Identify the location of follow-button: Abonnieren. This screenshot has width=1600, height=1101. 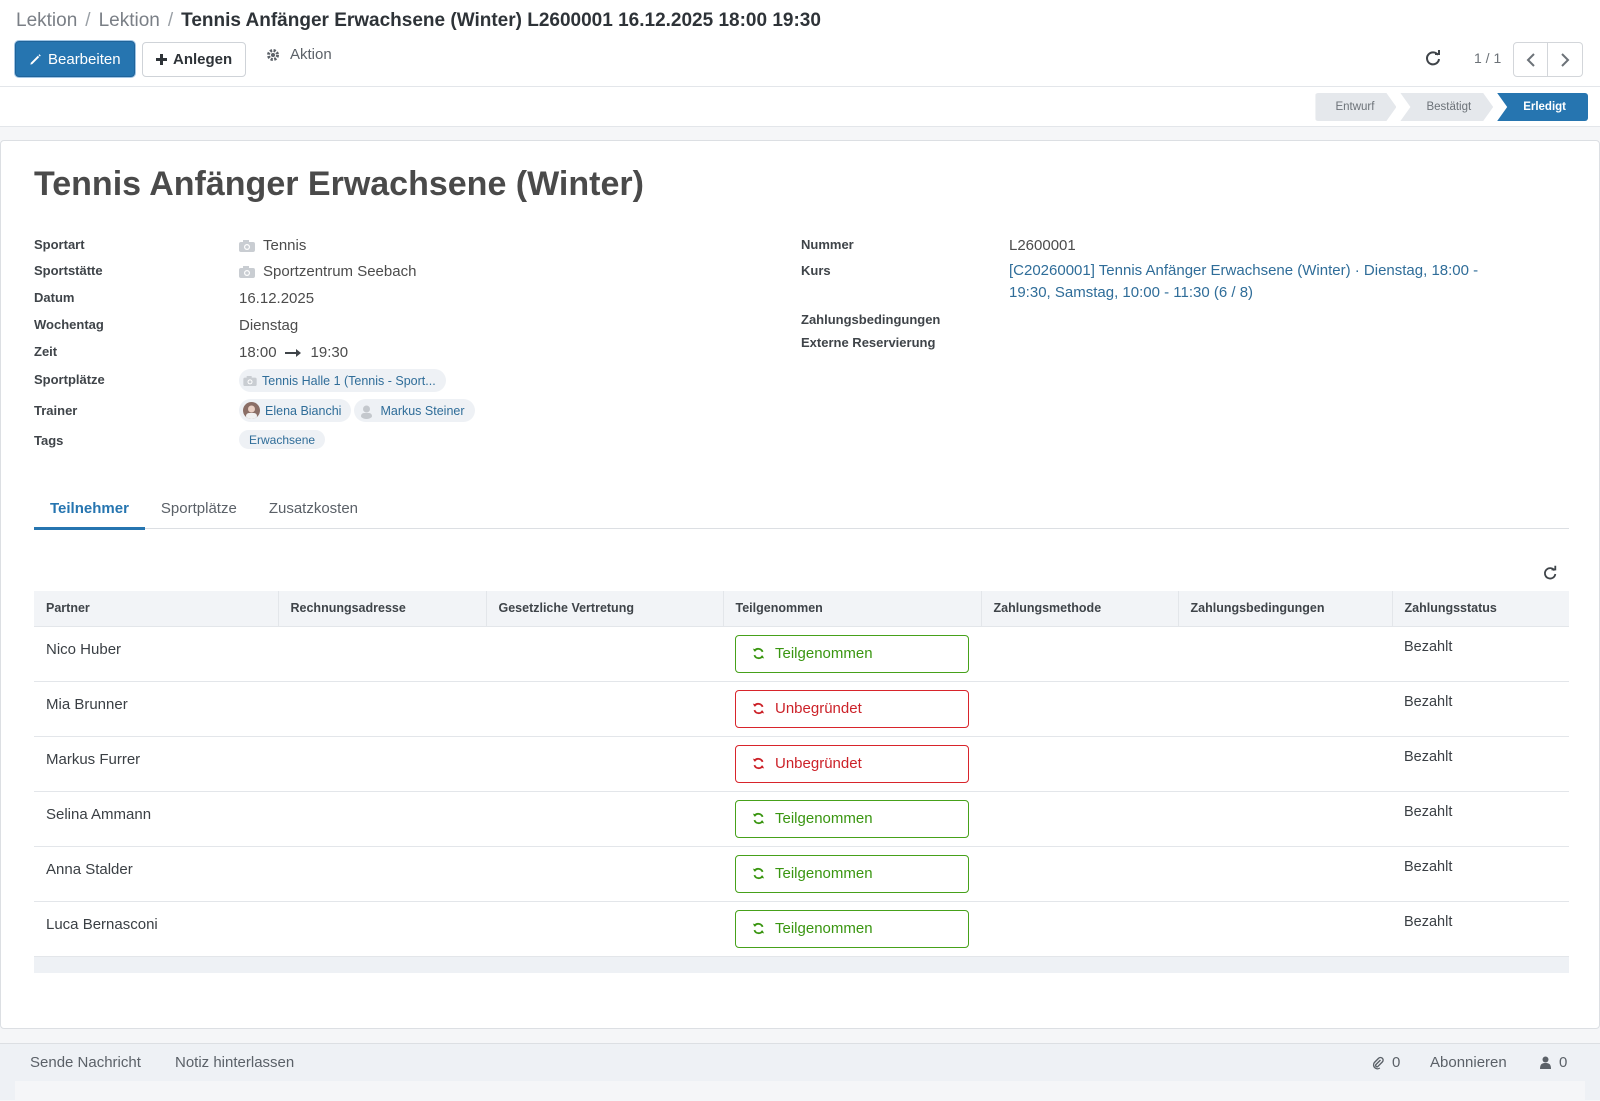
(1468, 1062).